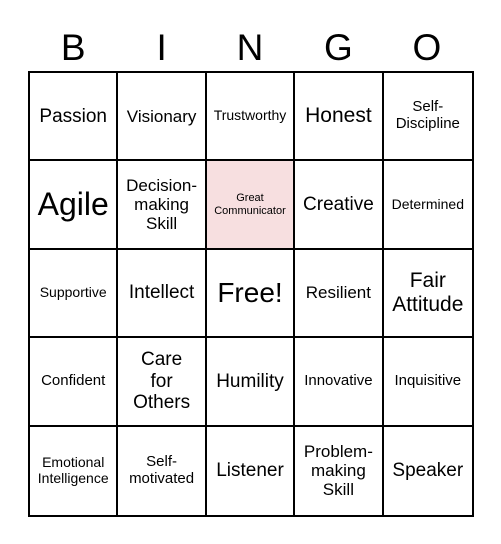 The width and height of the screenshot is (501, 544). What do you see at coordinates (427, 47) in the screenshot?
I see `header-letter-o: O` at bounding box center [427, 47].